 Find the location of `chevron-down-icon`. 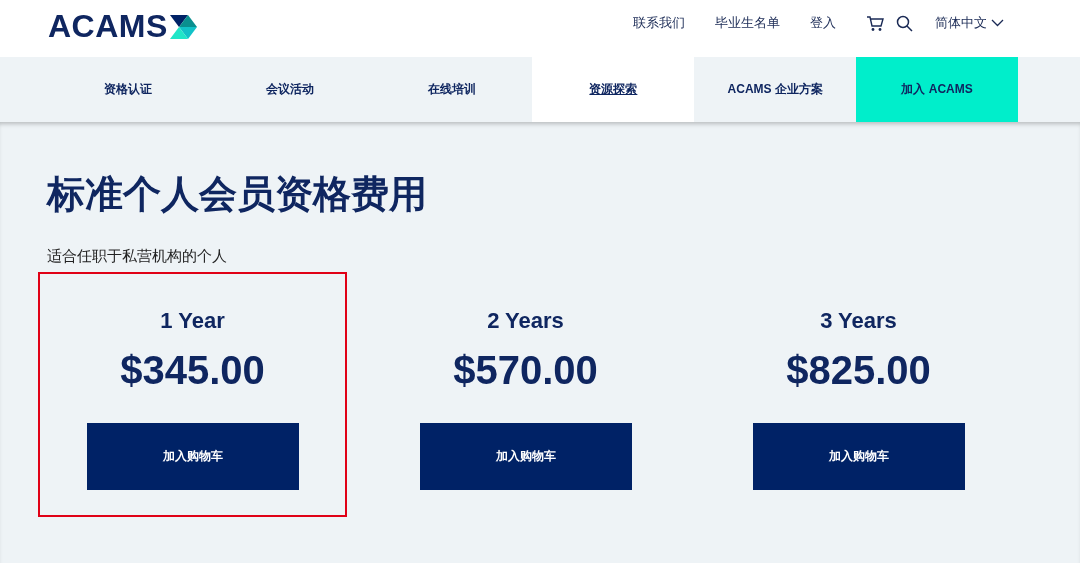

chevron-down-icon is located at coordinates (997, 23).